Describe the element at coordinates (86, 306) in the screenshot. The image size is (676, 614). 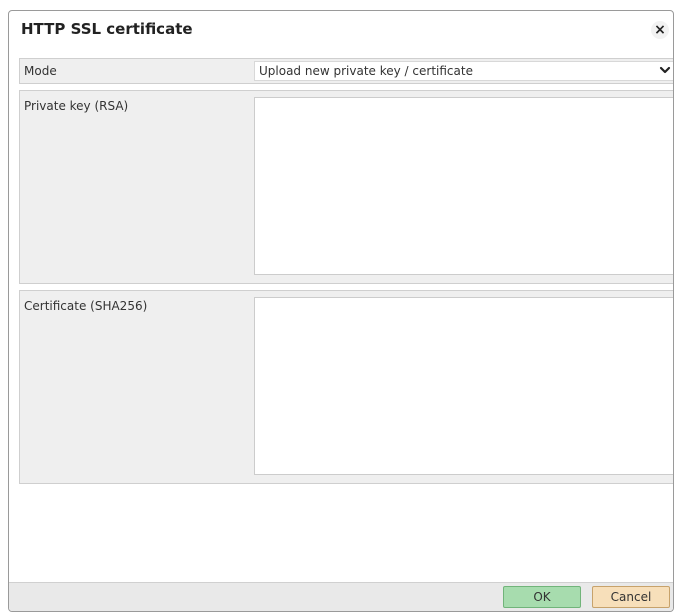
I see `certificate-label: Certificate (SHA256)` at that location.